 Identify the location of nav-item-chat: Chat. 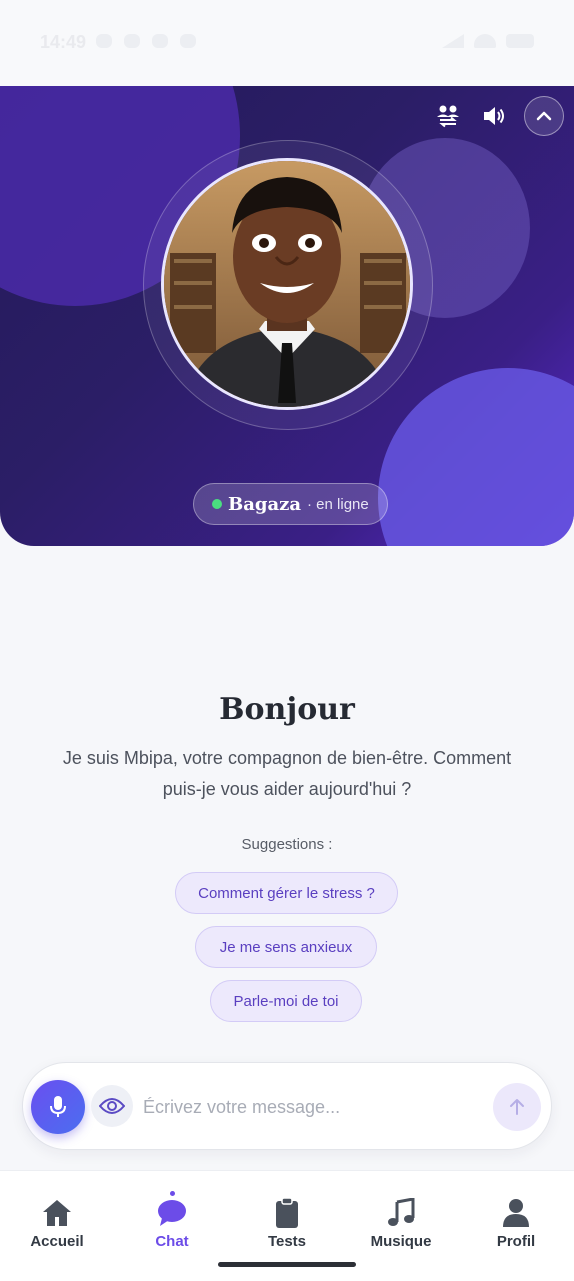
(172, 1220).